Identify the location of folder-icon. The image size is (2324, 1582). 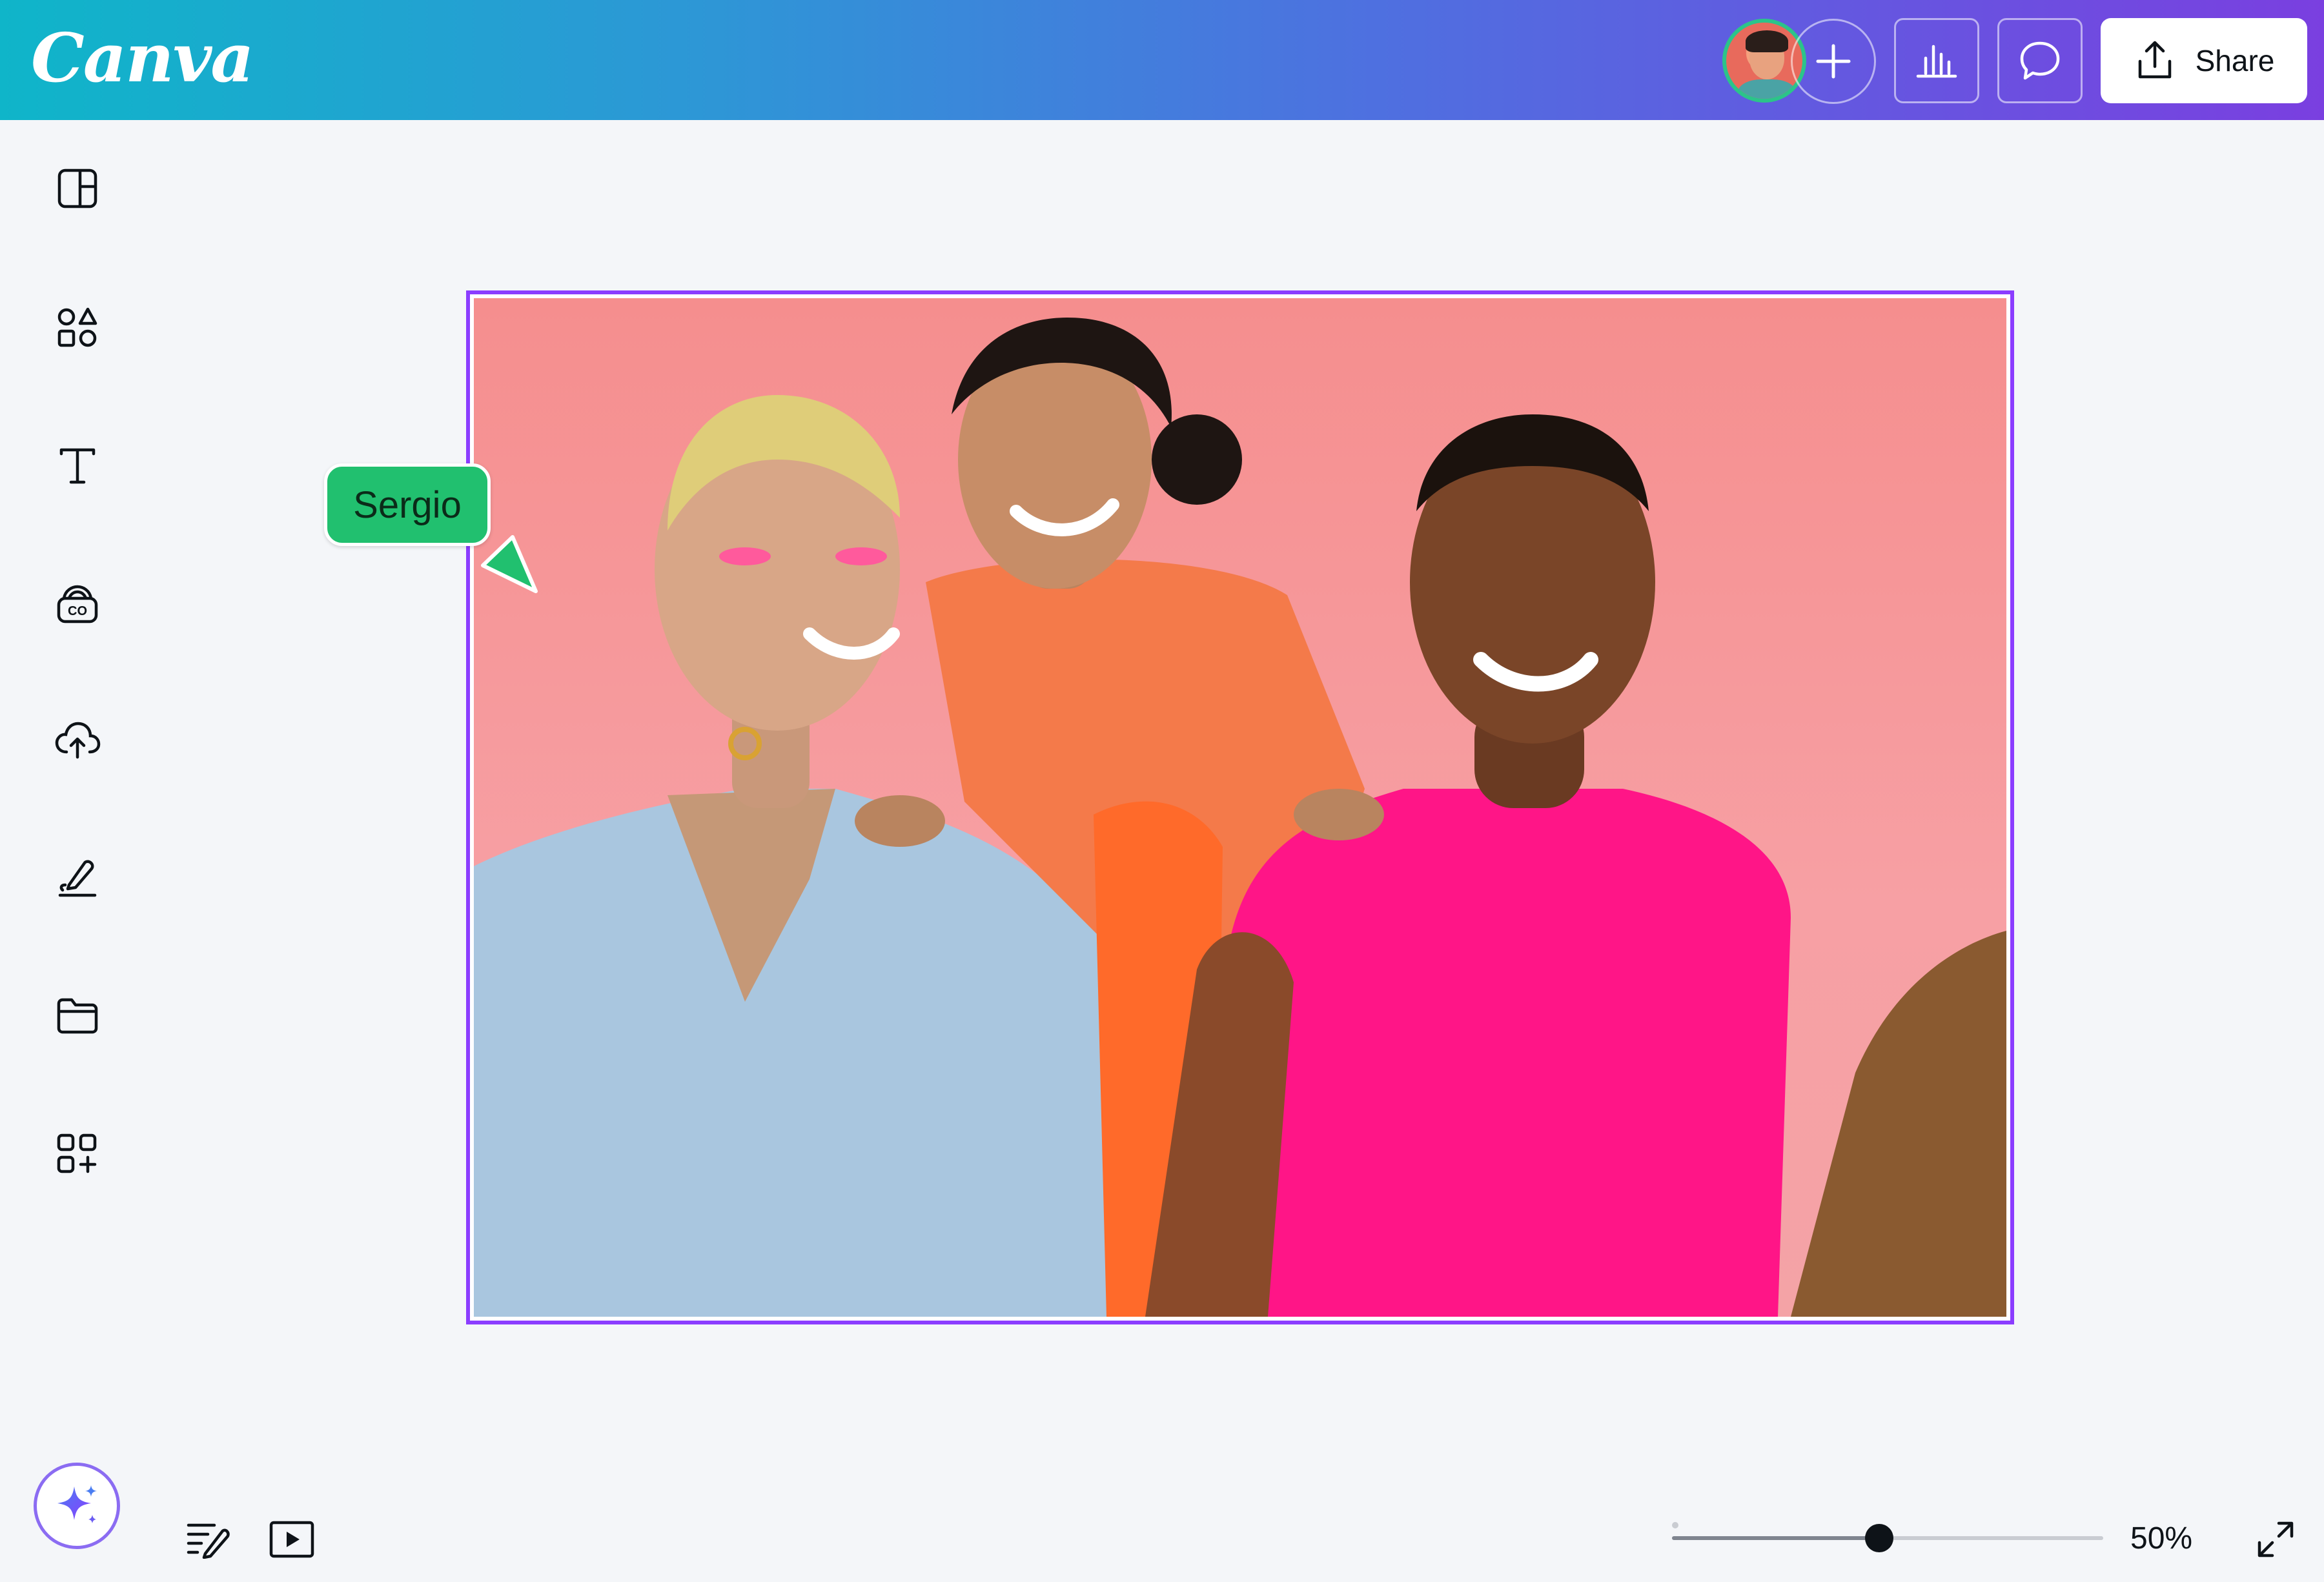
(77, 1016).